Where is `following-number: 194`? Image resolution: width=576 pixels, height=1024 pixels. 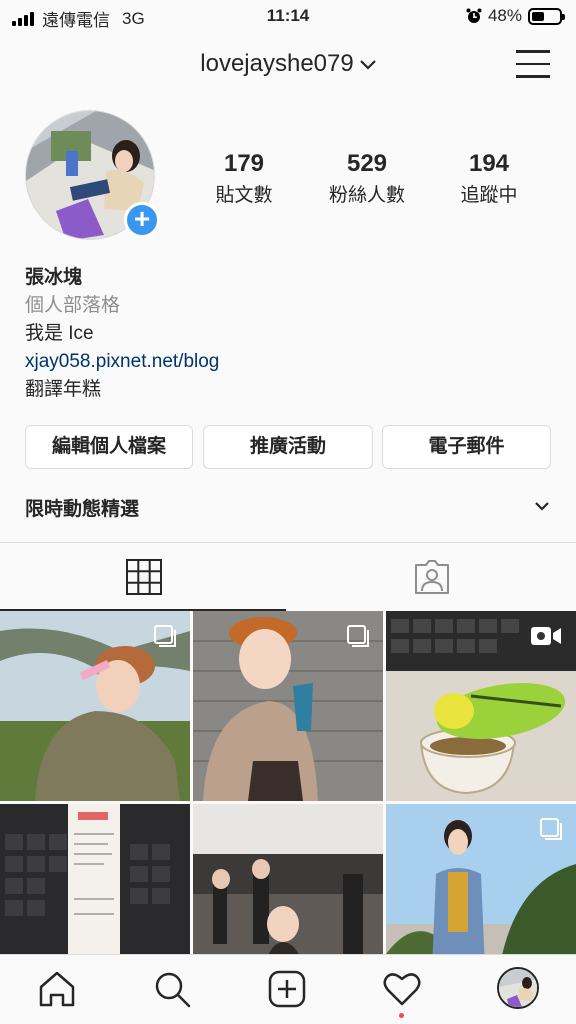
following-number: 194 is located at coordinates (489, 163).